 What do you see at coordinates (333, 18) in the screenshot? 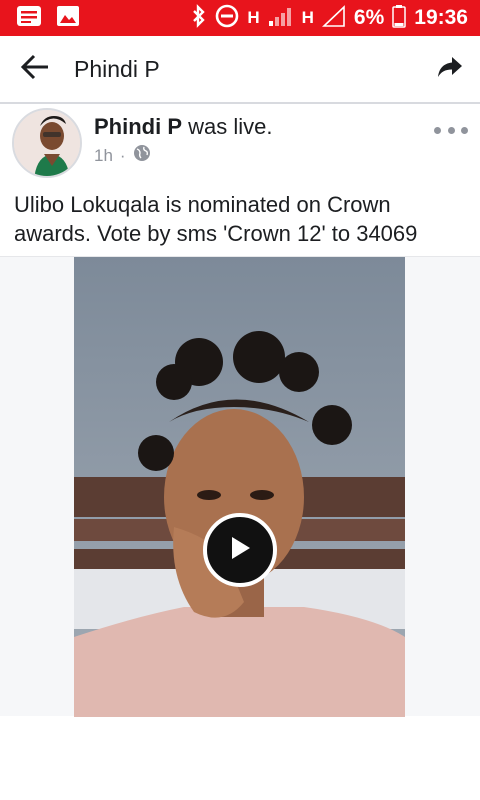
I see `signal-empty-icon` at bounding box center [333, 18].